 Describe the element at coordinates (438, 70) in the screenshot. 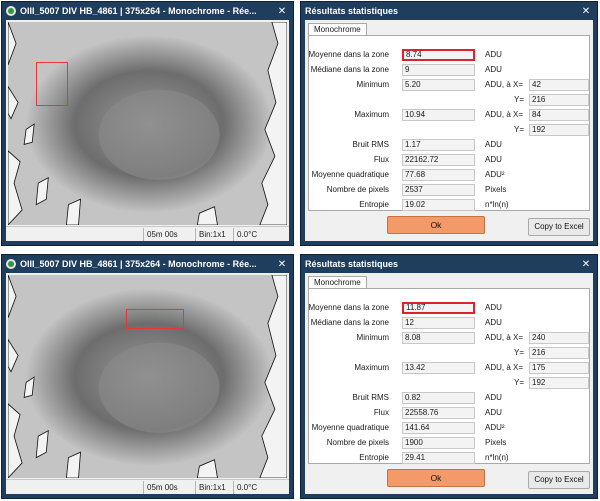

I see `median-value: 9` at that location.